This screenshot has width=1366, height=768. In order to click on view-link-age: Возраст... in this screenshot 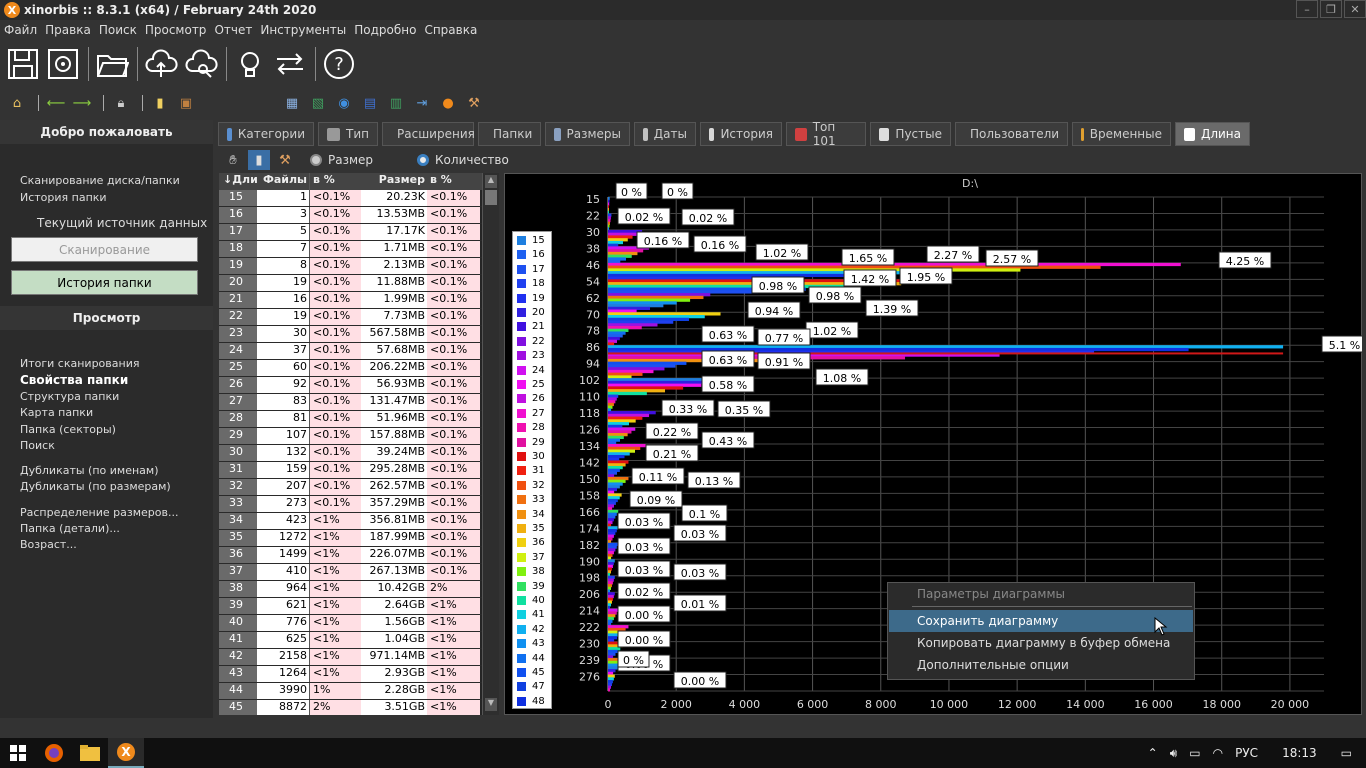, I will do `click(48, 544)`.